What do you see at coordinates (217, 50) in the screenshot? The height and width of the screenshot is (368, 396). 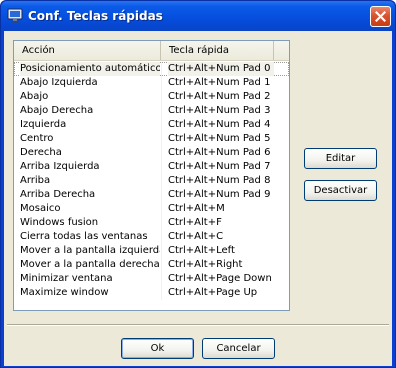 I see `column-header-shortcut: Tecla rápida` at bounding box center [217, 50].